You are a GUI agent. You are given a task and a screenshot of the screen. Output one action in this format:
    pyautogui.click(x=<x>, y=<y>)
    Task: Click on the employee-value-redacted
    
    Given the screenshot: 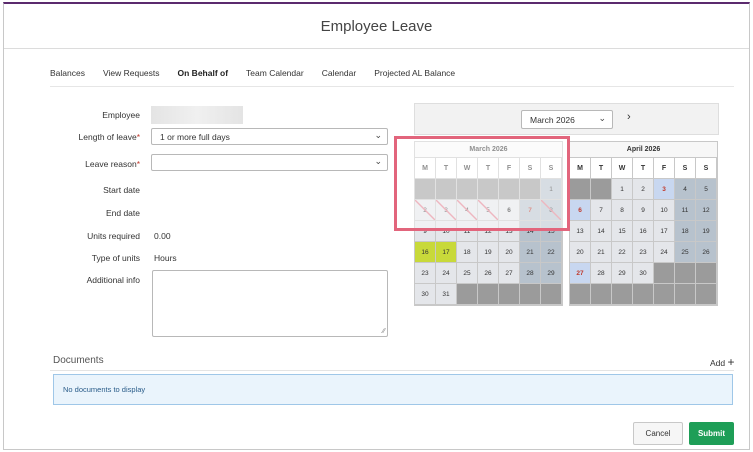 What is the action you would take?
    pyautogui.click(x=197, y=115)
    